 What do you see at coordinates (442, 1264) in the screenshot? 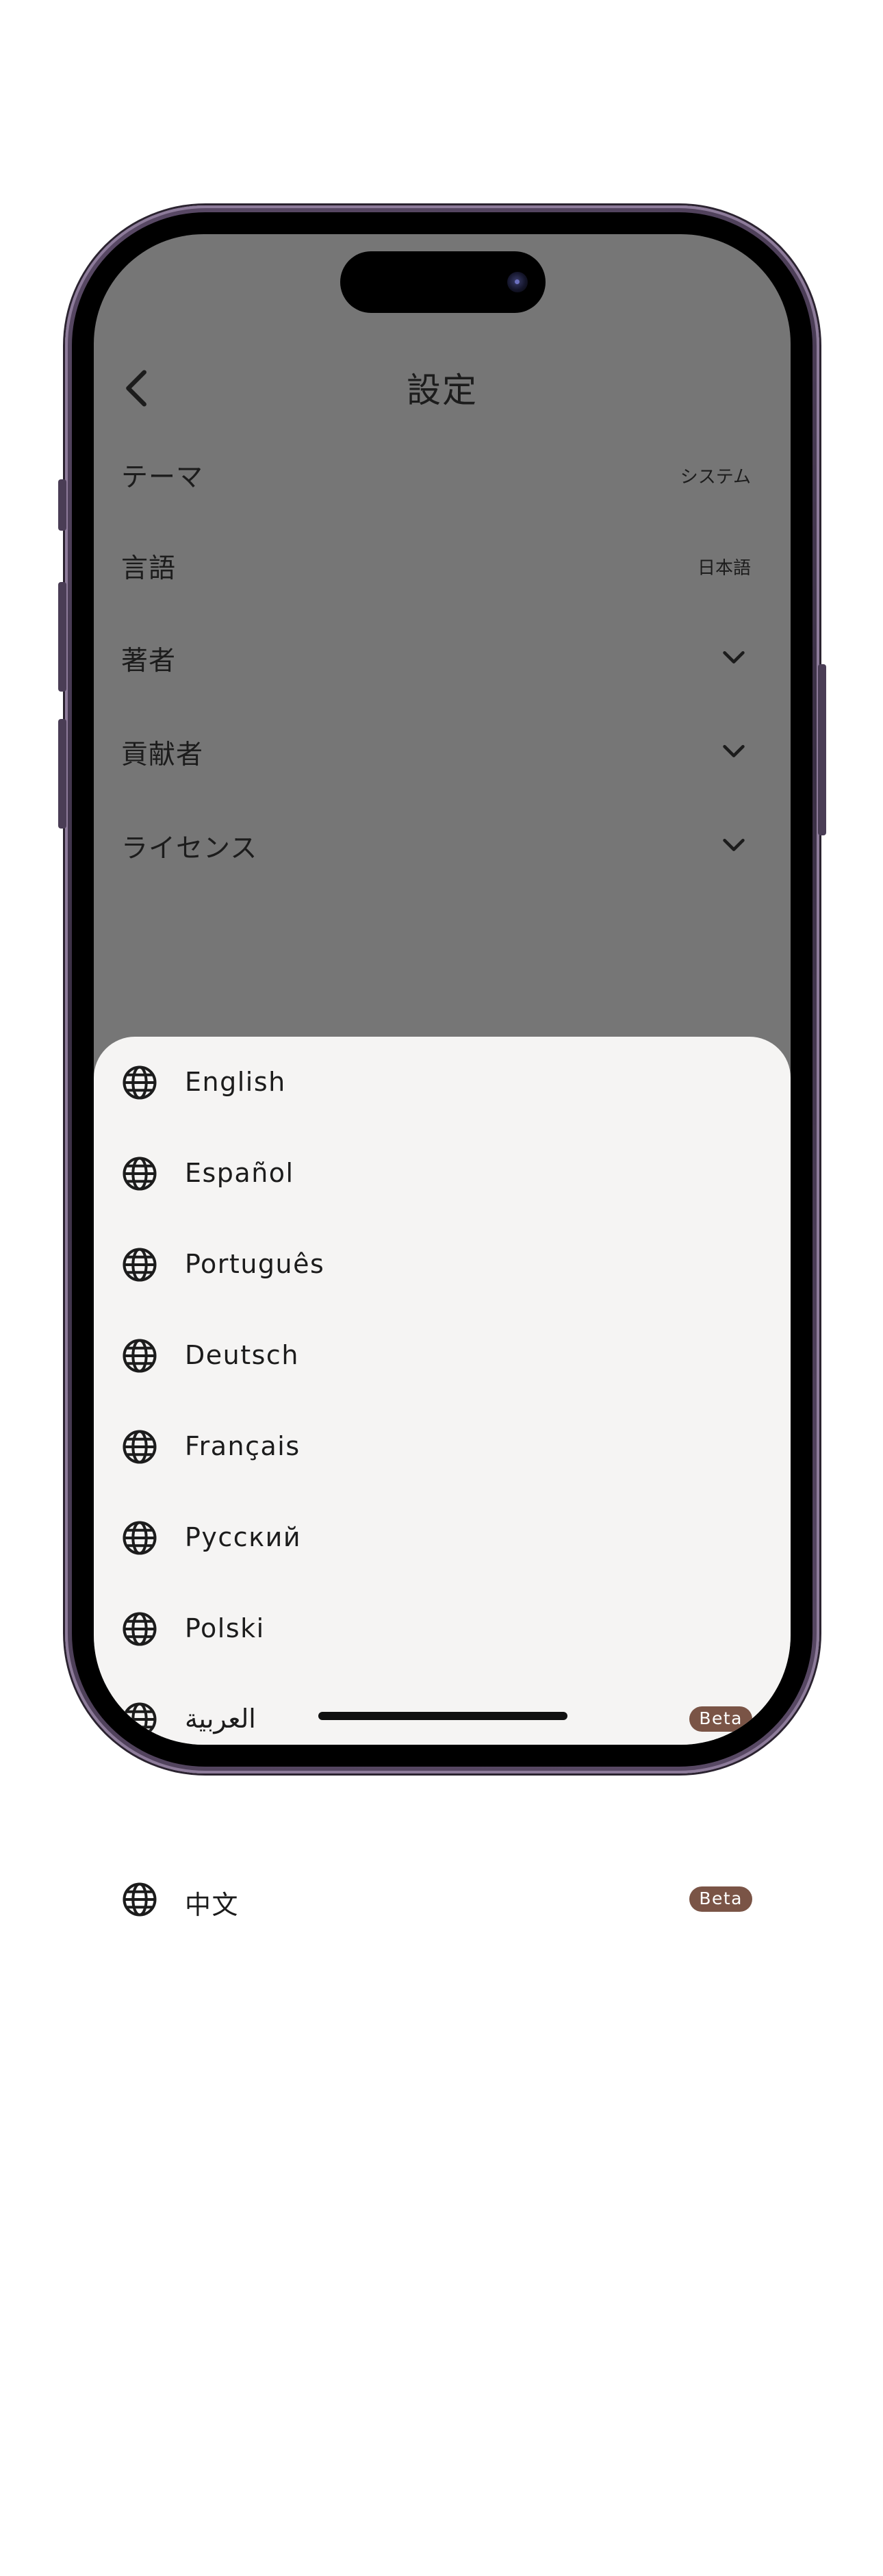
I see `language-item-portuguese: Português` at bounding box center [442, 1264].